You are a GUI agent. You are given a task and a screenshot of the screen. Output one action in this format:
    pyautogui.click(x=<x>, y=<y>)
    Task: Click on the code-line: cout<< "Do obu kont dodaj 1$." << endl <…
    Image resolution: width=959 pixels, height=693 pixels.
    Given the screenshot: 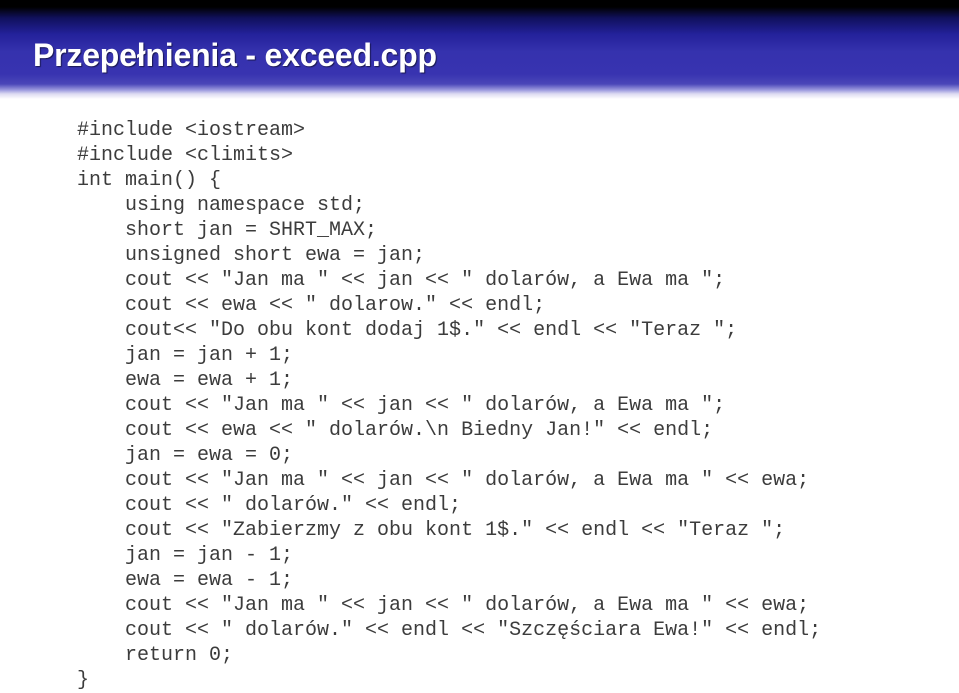 What is the action you would take?
    pyautogui.click(x=407, y=330)
    